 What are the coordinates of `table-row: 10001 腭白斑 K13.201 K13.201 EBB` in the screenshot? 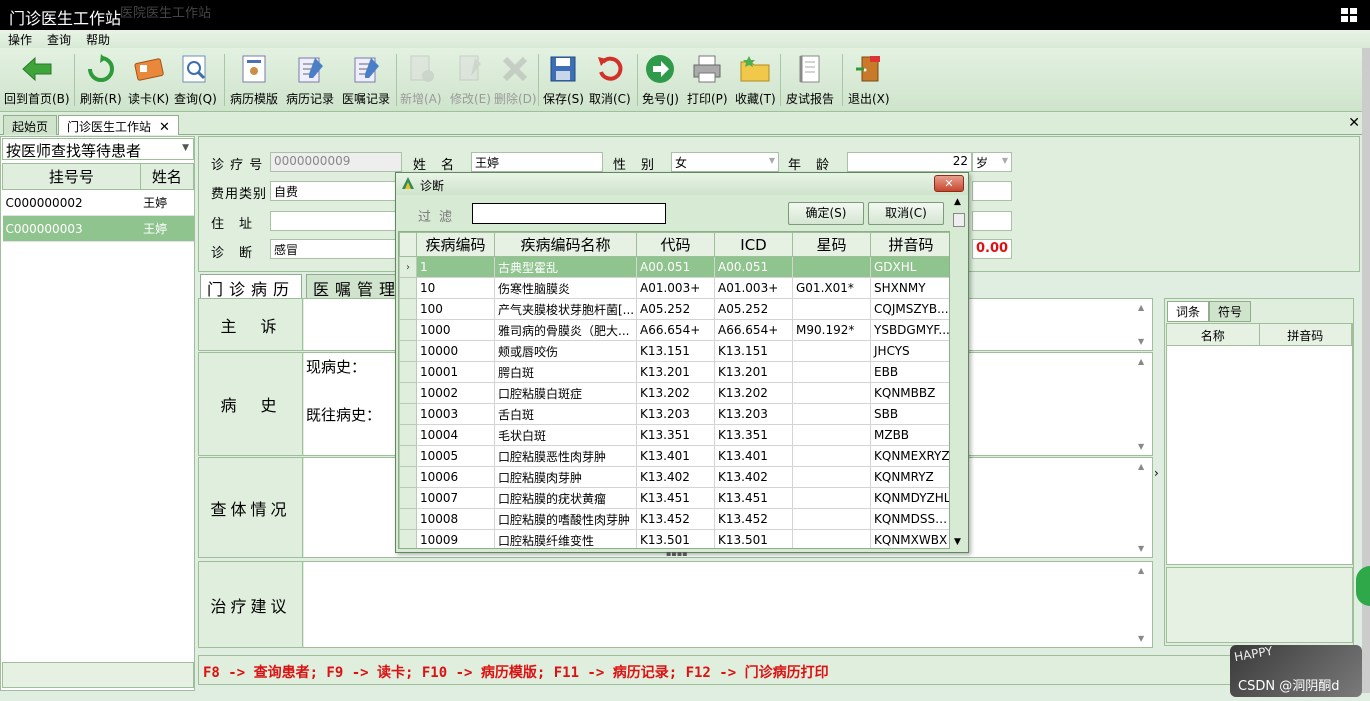 It's located at (674, 372).